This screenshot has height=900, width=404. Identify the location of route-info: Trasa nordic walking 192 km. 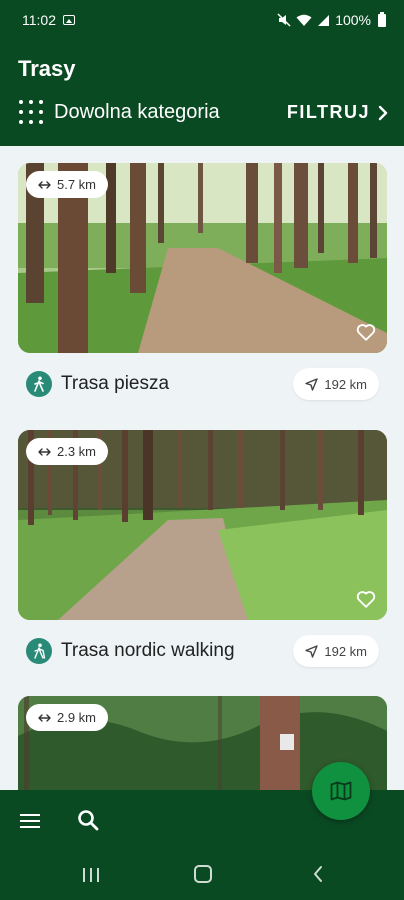
(202, 651).